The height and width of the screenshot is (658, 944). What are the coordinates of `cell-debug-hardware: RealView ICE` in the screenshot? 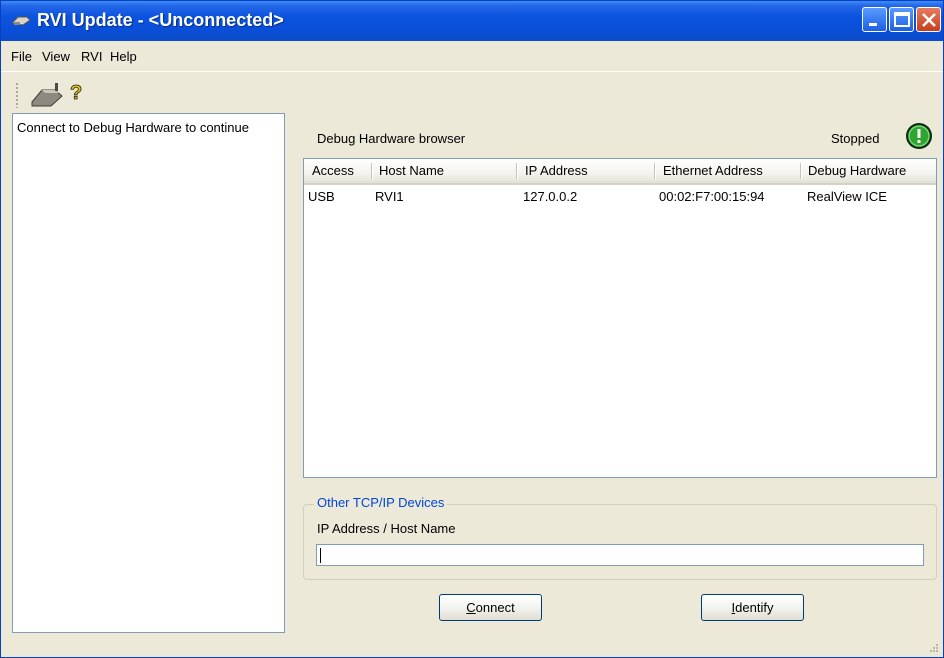 It's located at (847, 196).